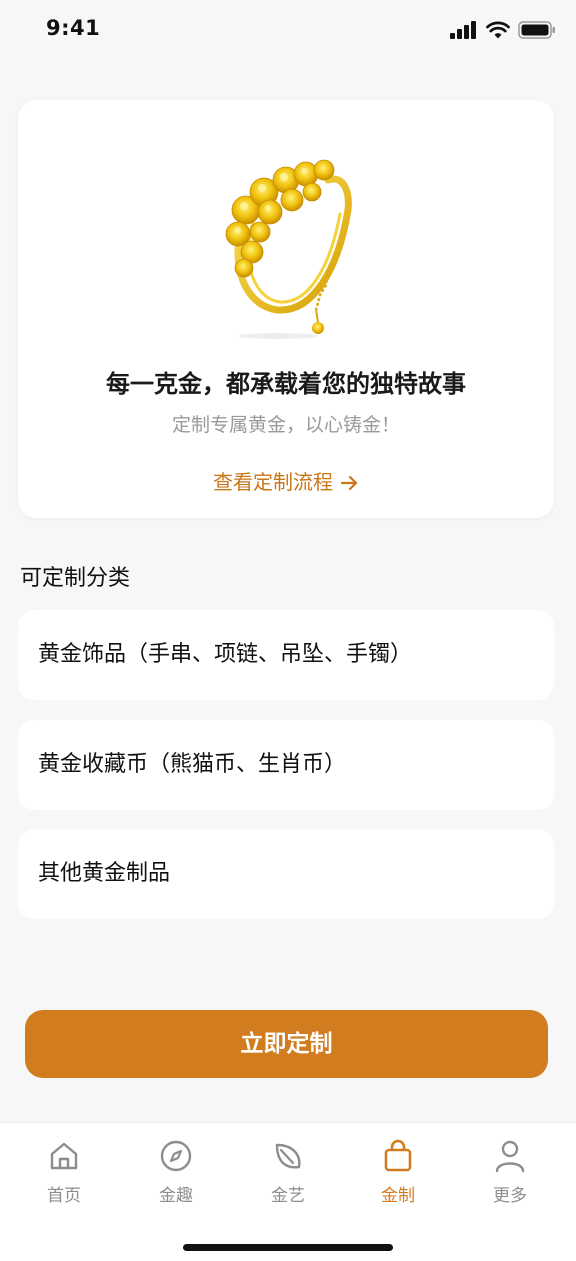 The image size is (576, 1261). I want to click on tab-jinyi: 金艺, so click(288, 1172).